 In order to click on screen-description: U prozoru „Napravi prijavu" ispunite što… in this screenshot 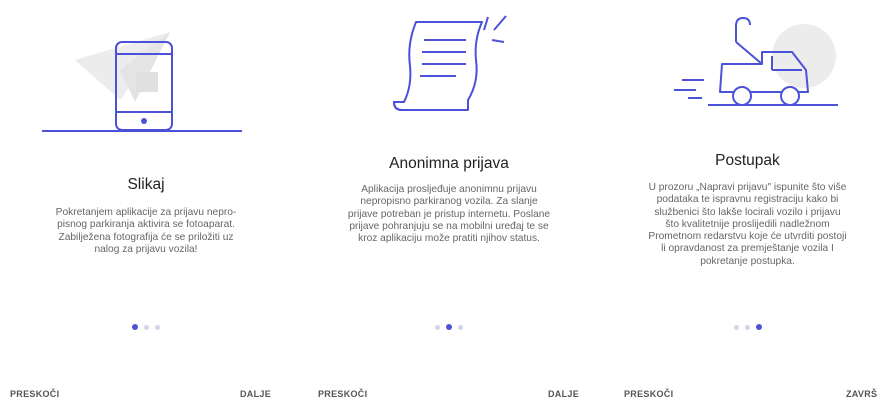, I will do `click(747, 224)`.